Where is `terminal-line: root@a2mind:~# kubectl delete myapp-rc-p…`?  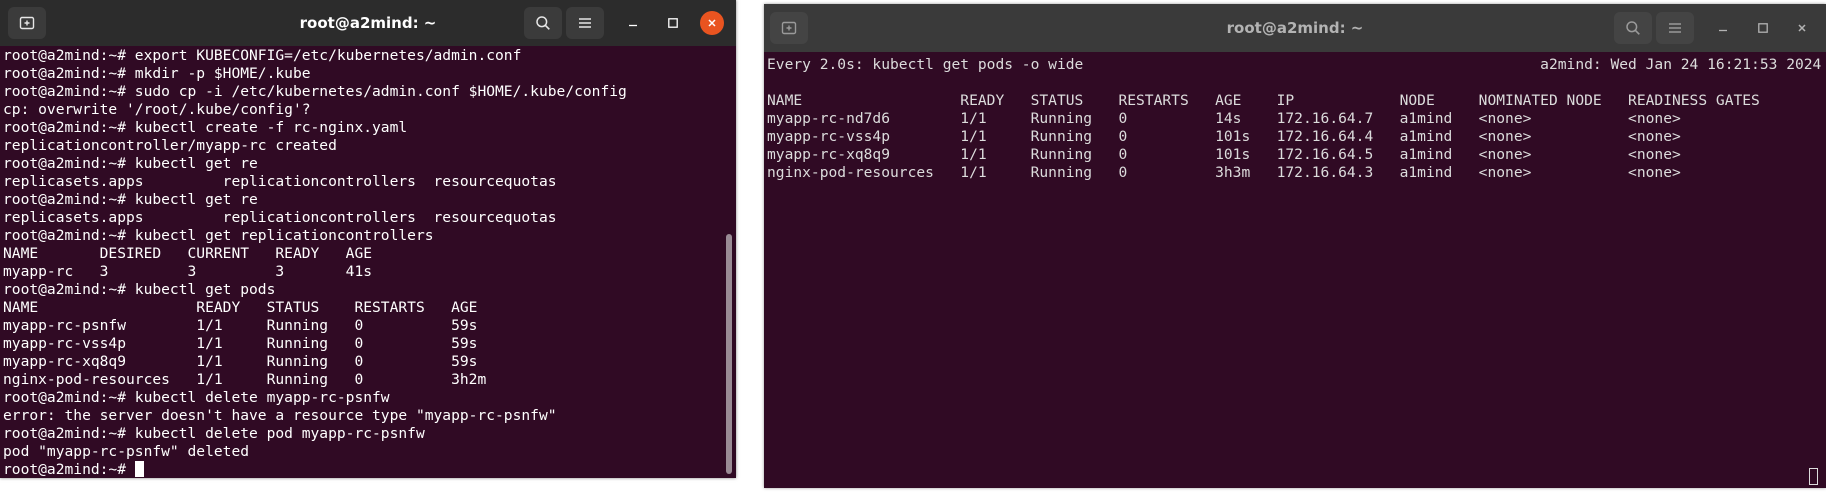 terminal-line: root@a2mind:~# kubectl delete myapp-rc-p… is located at coordinates (196, 397).